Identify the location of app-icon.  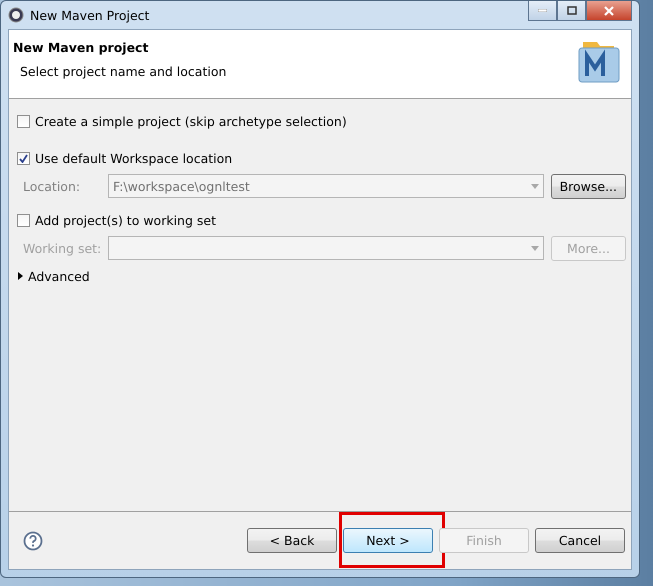
(16, 15).